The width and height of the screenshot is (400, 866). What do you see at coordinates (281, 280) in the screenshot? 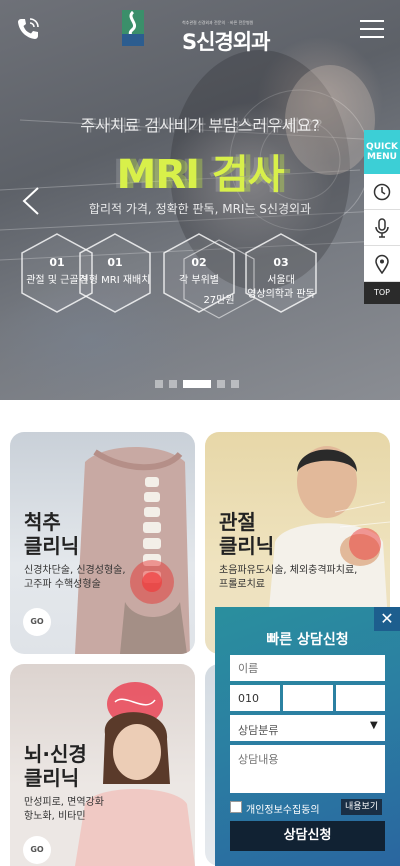
I see `feature-label: 서울대` at bounding box center [281, 280].